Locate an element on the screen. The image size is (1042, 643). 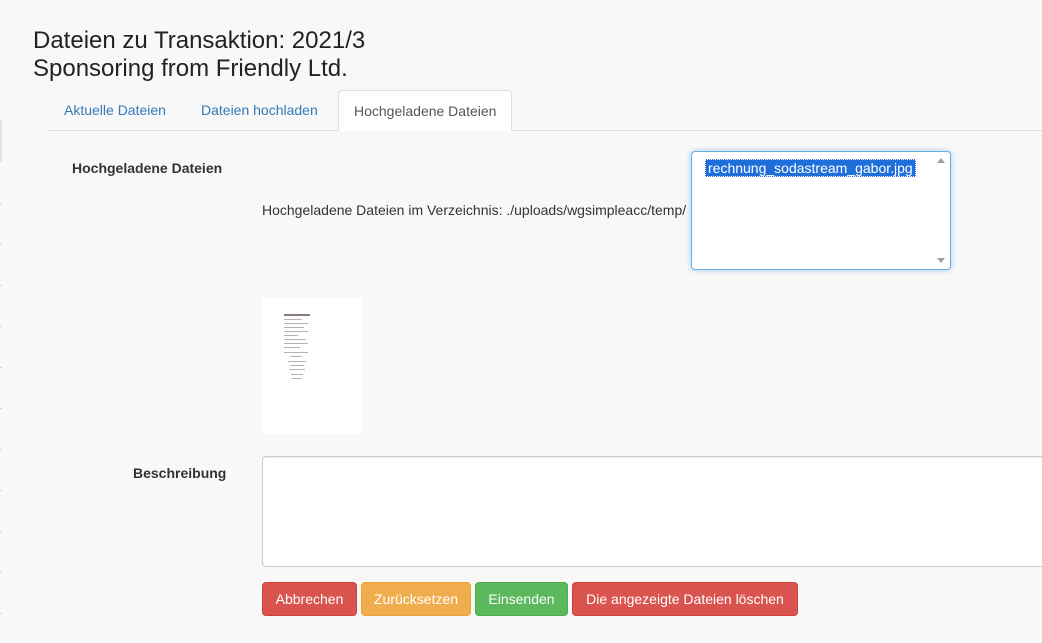
file-option-selected: rechnung_sodastream_gabor.jpg is located at coordinates (810, 168).